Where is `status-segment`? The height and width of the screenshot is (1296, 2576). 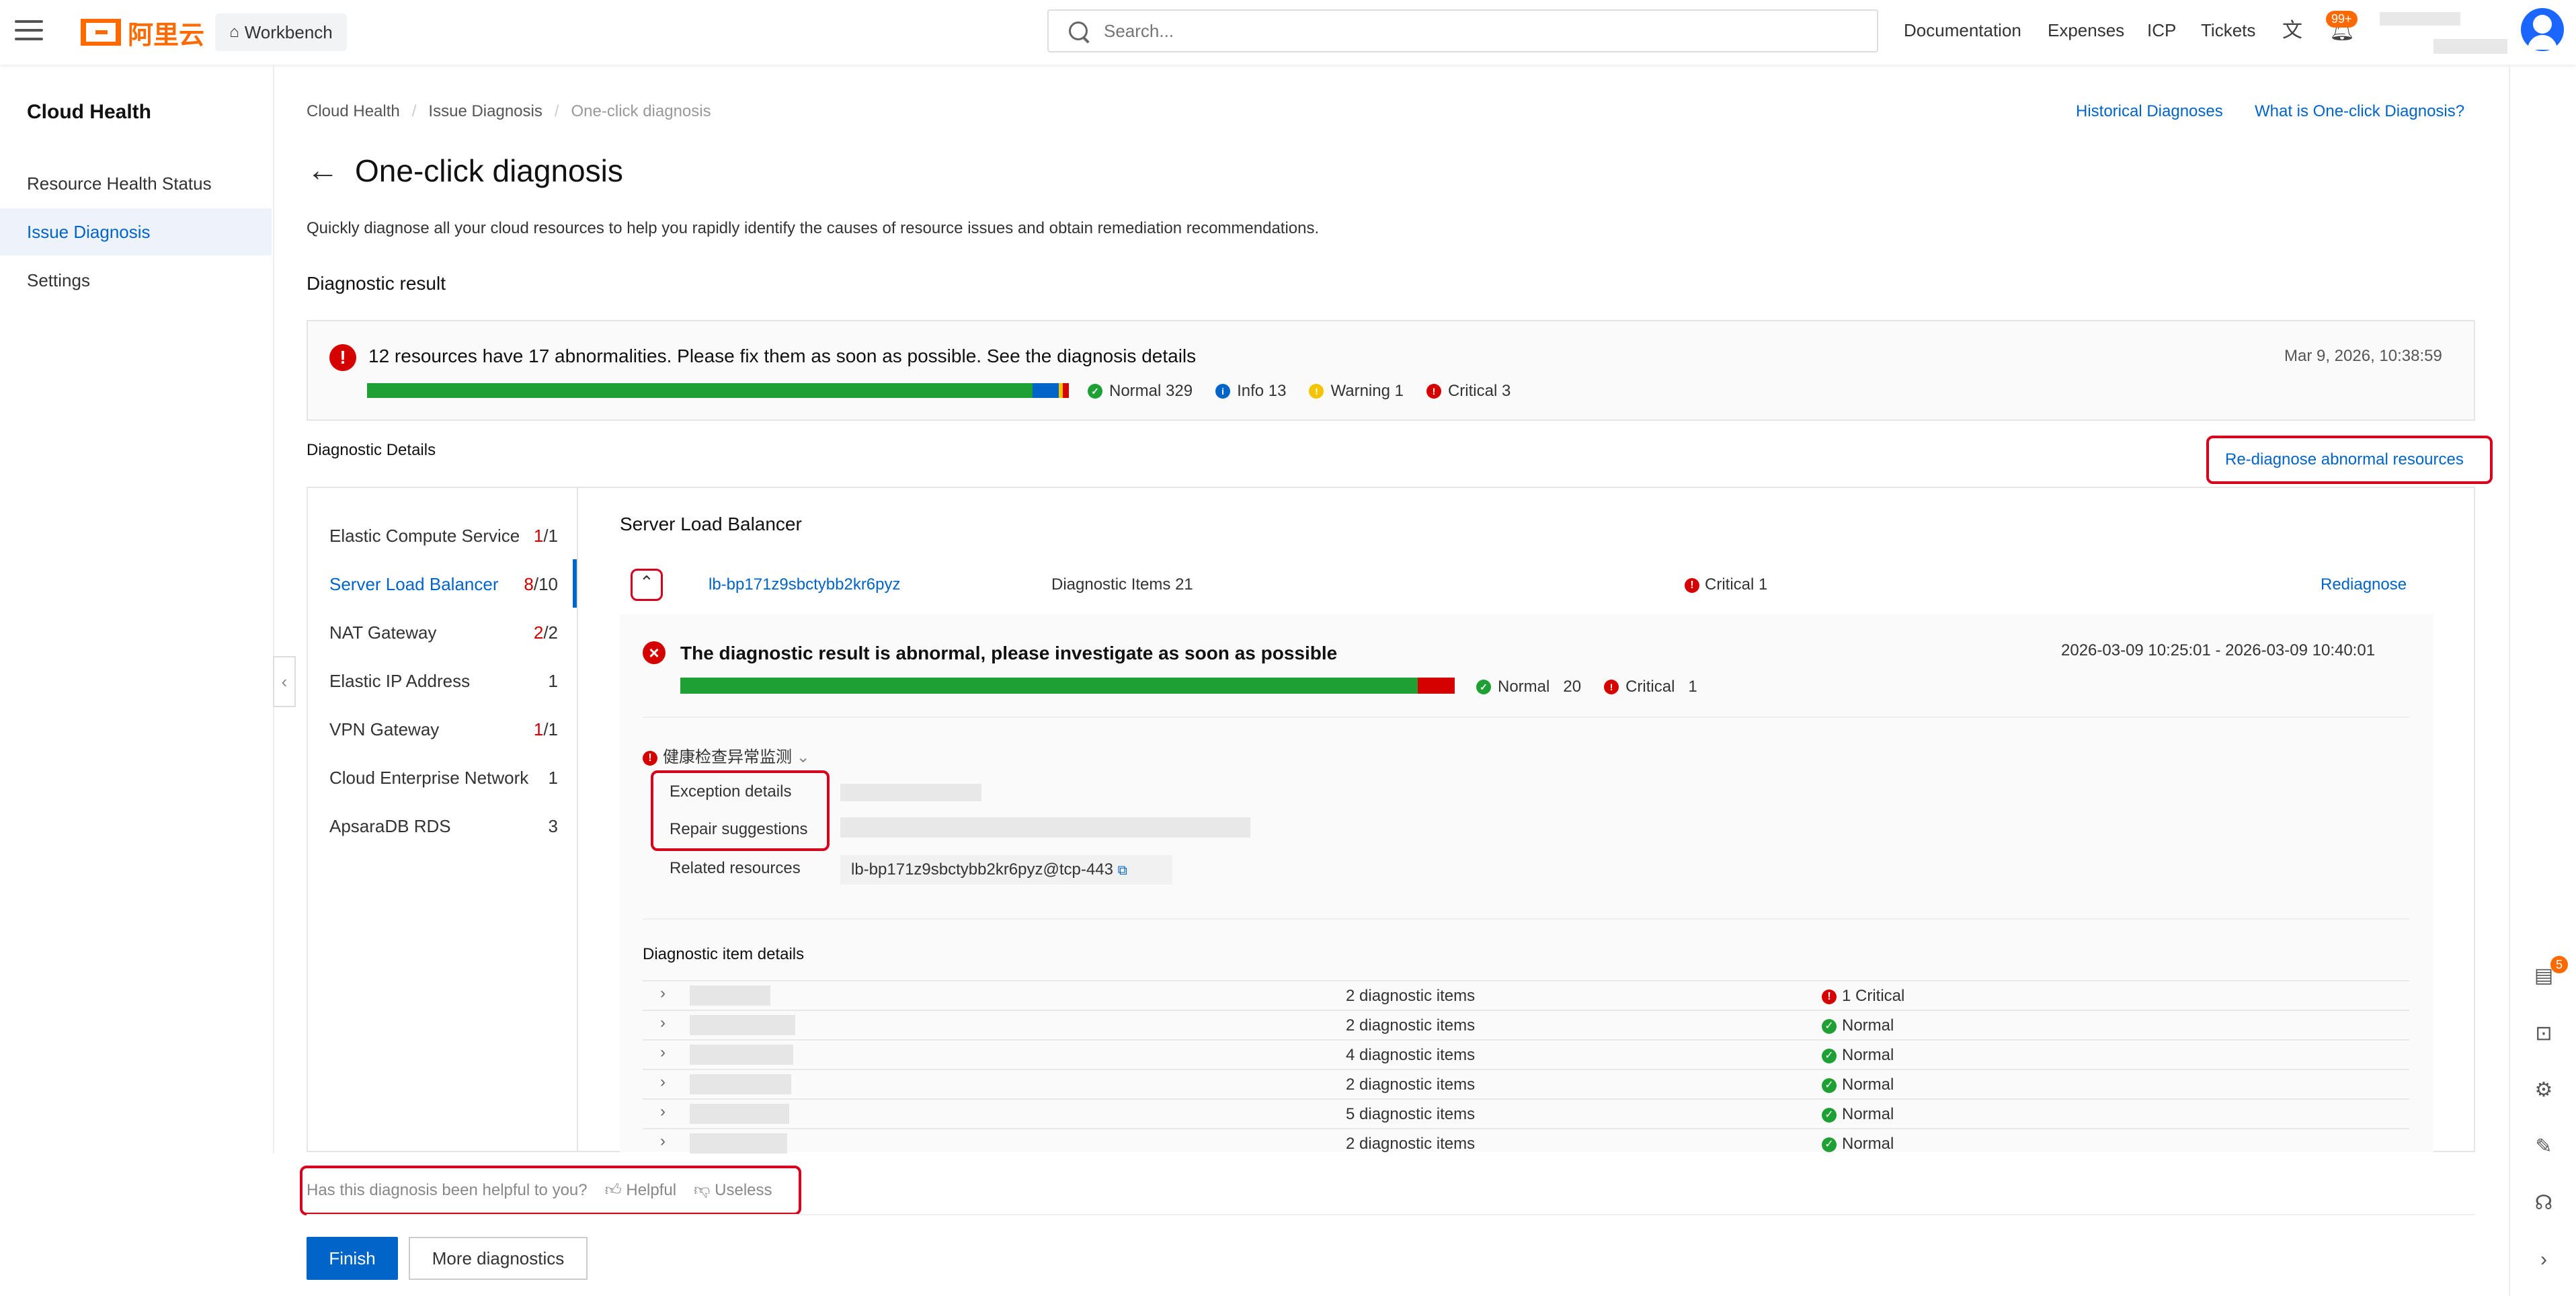 status-segment is located at coordinates (700, 390).